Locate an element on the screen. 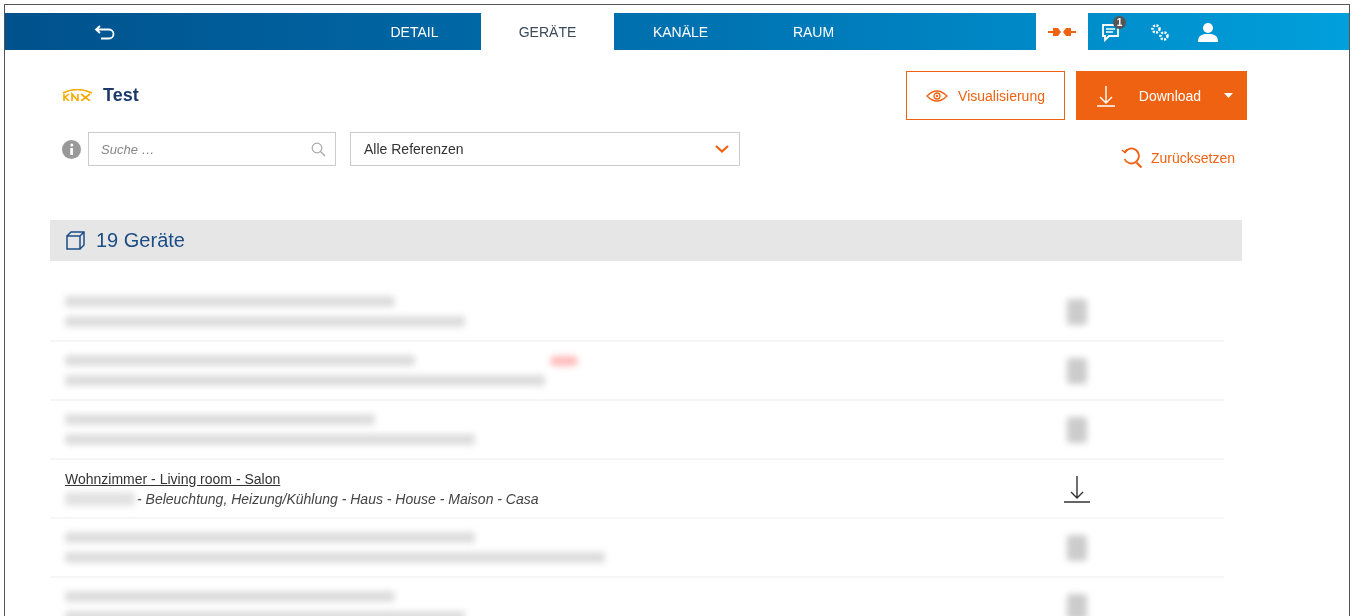 This screenshot has height=616, width=1352. reference-dropdown: Alle Referenzen is located at coordinates (545, 149).